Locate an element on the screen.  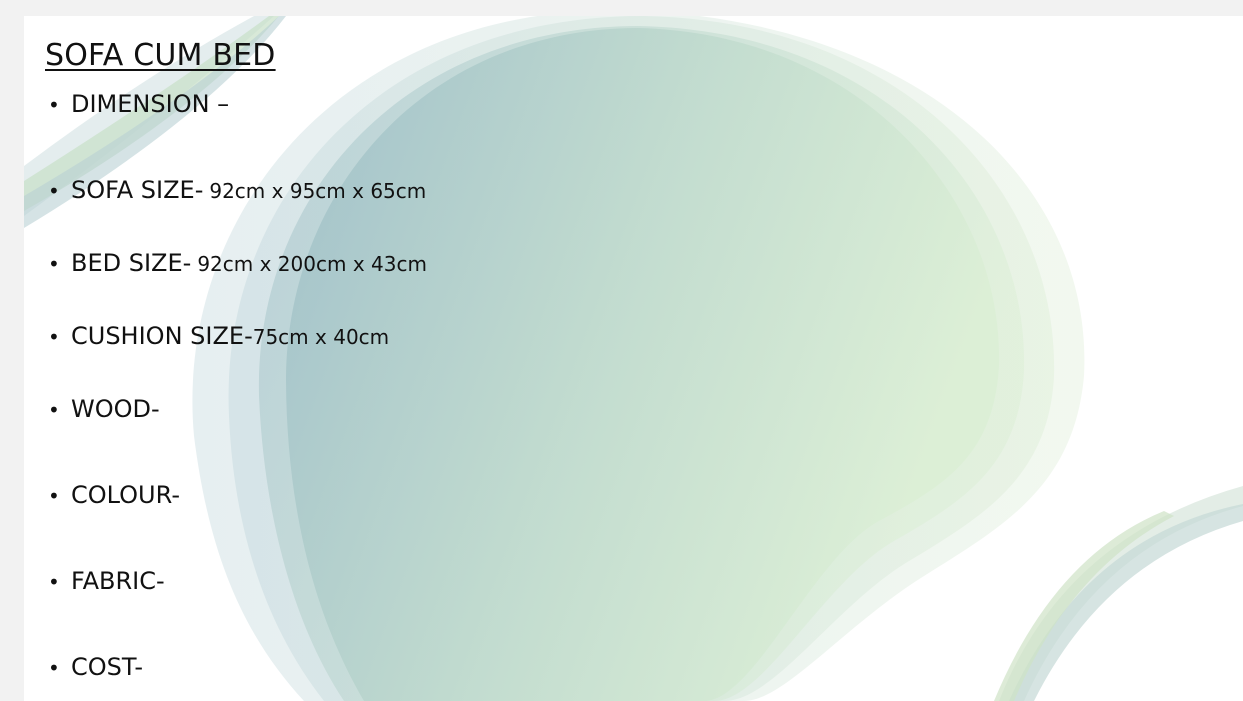
list-item-wood: • WOOD- is located at coordinates (104, 409).